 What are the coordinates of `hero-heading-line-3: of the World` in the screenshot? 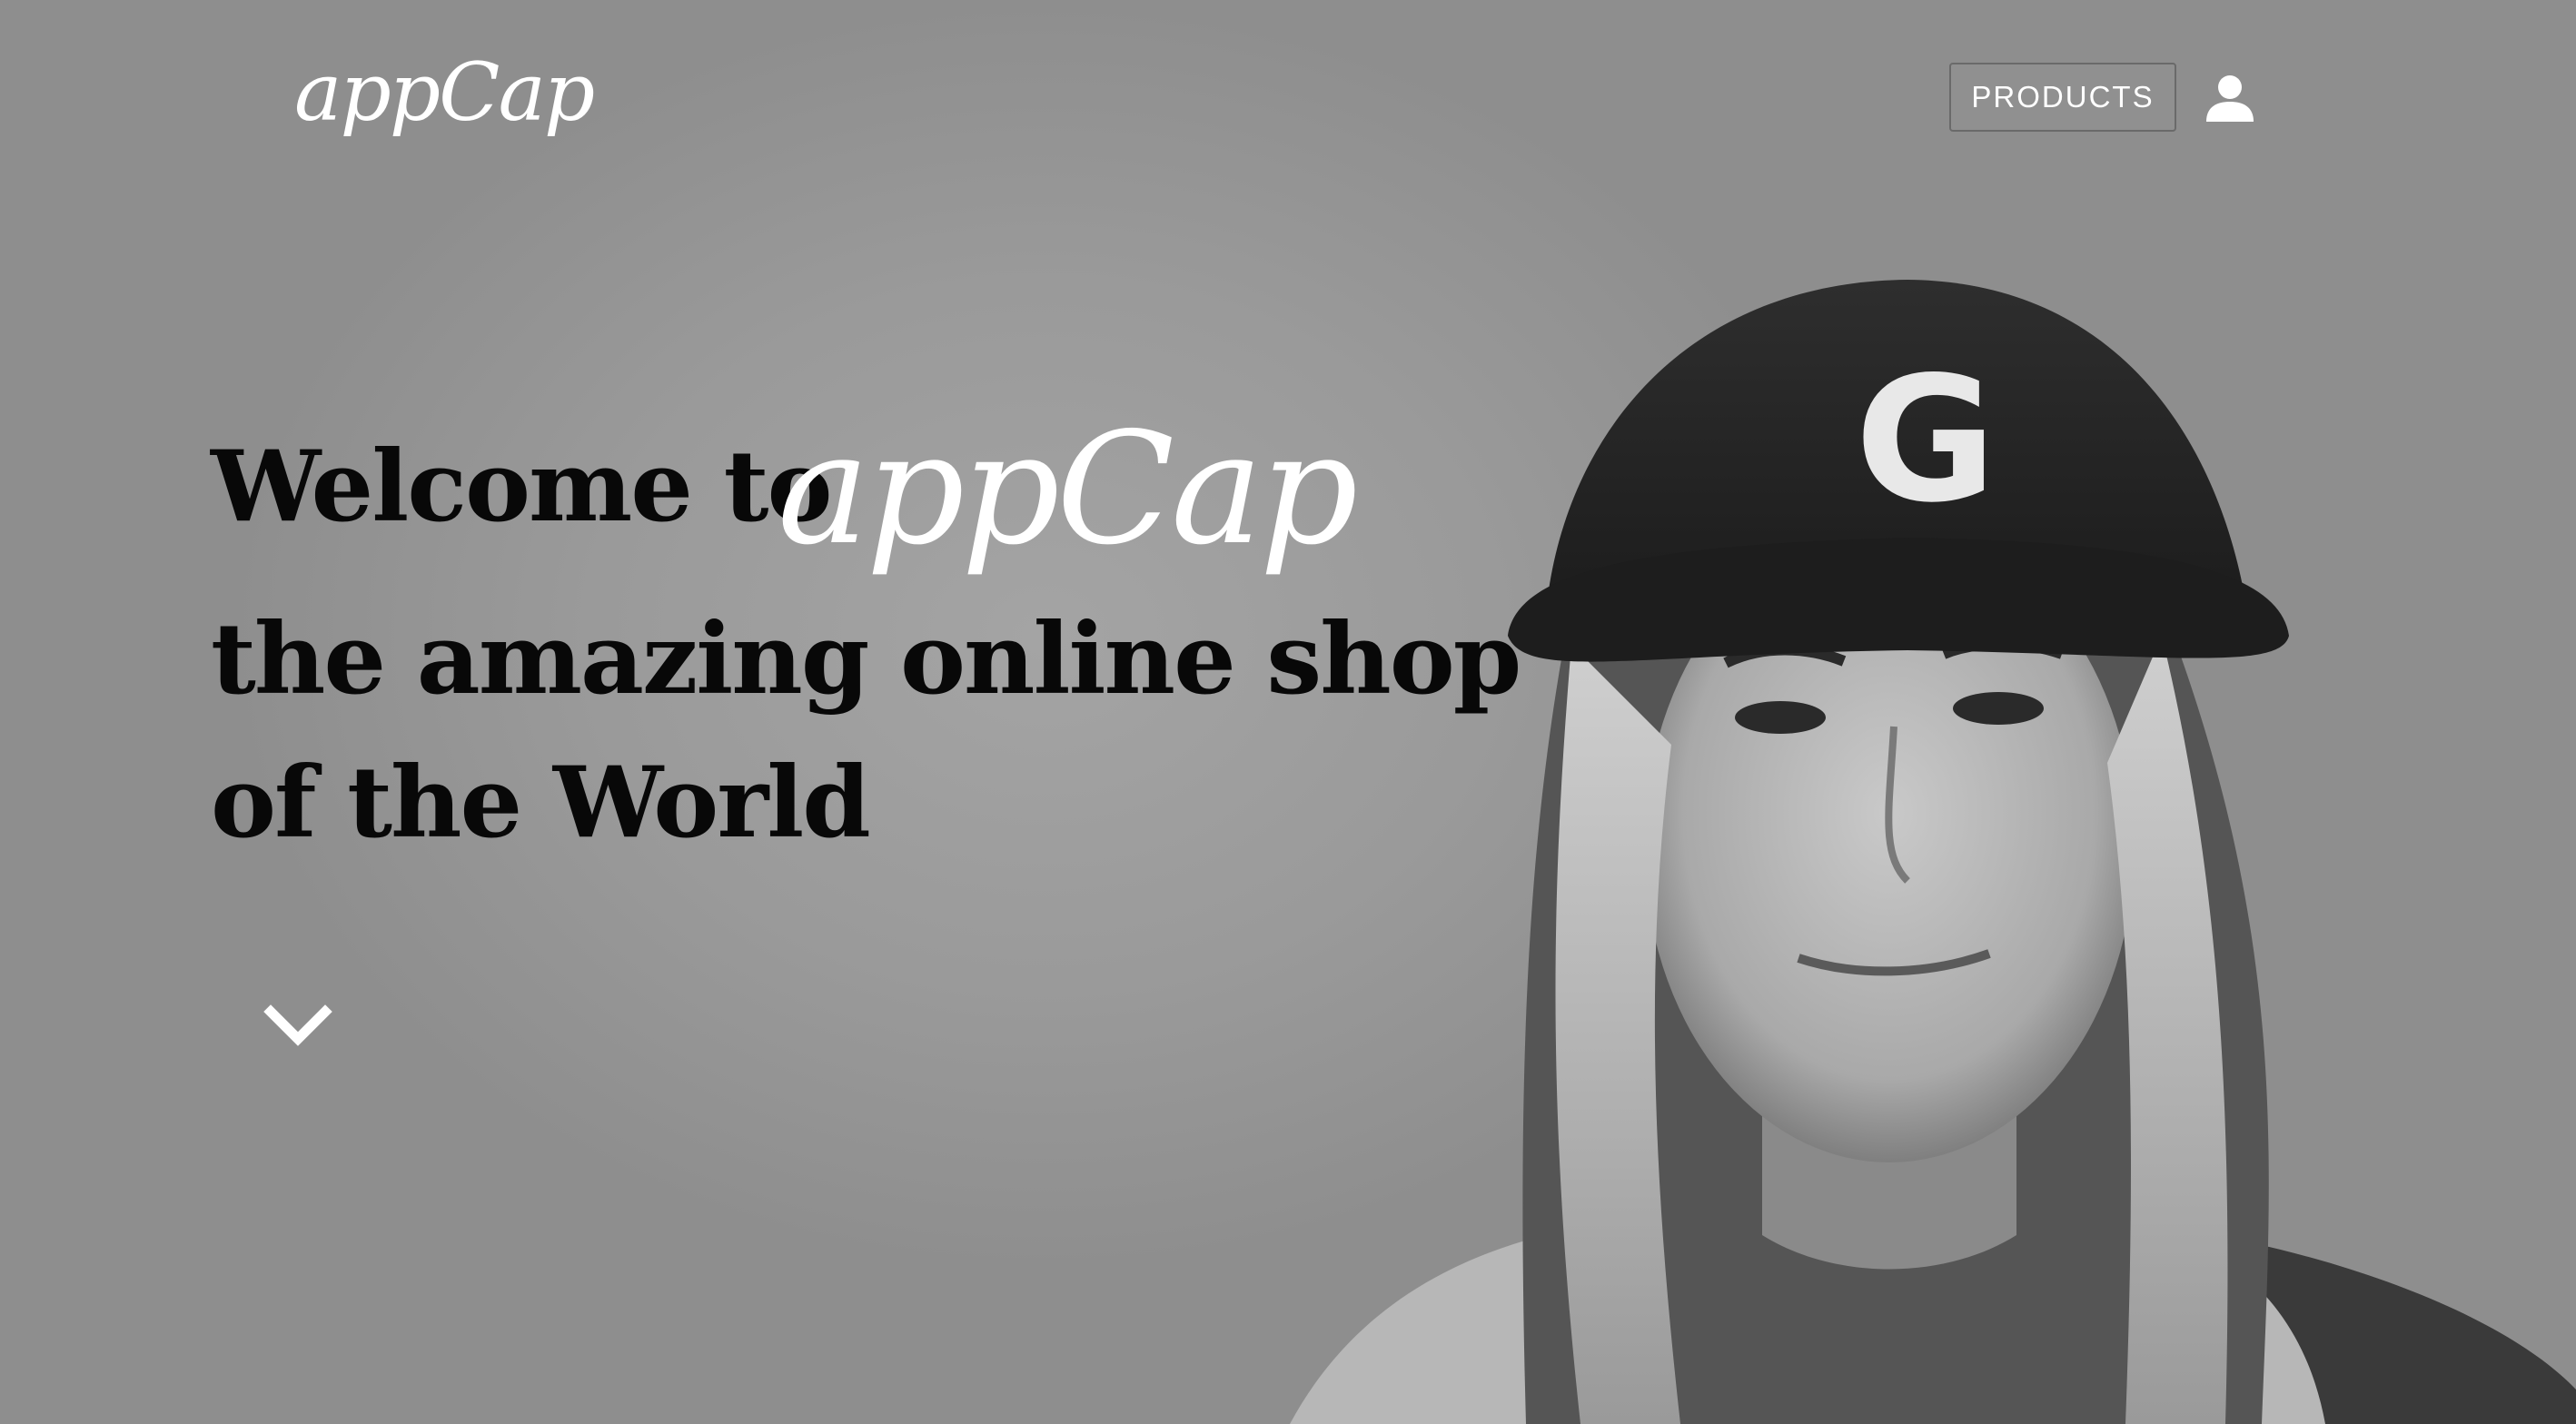 It's located at (541, 803).